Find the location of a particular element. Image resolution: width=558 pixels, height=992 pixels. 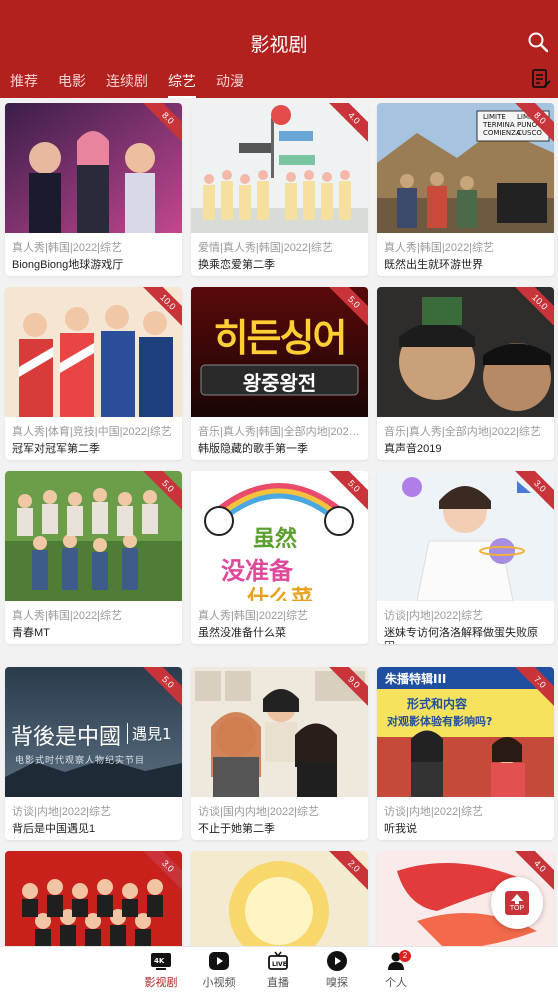

nav-item-live: LIVE 直播 is located at coordinates (278, 970).